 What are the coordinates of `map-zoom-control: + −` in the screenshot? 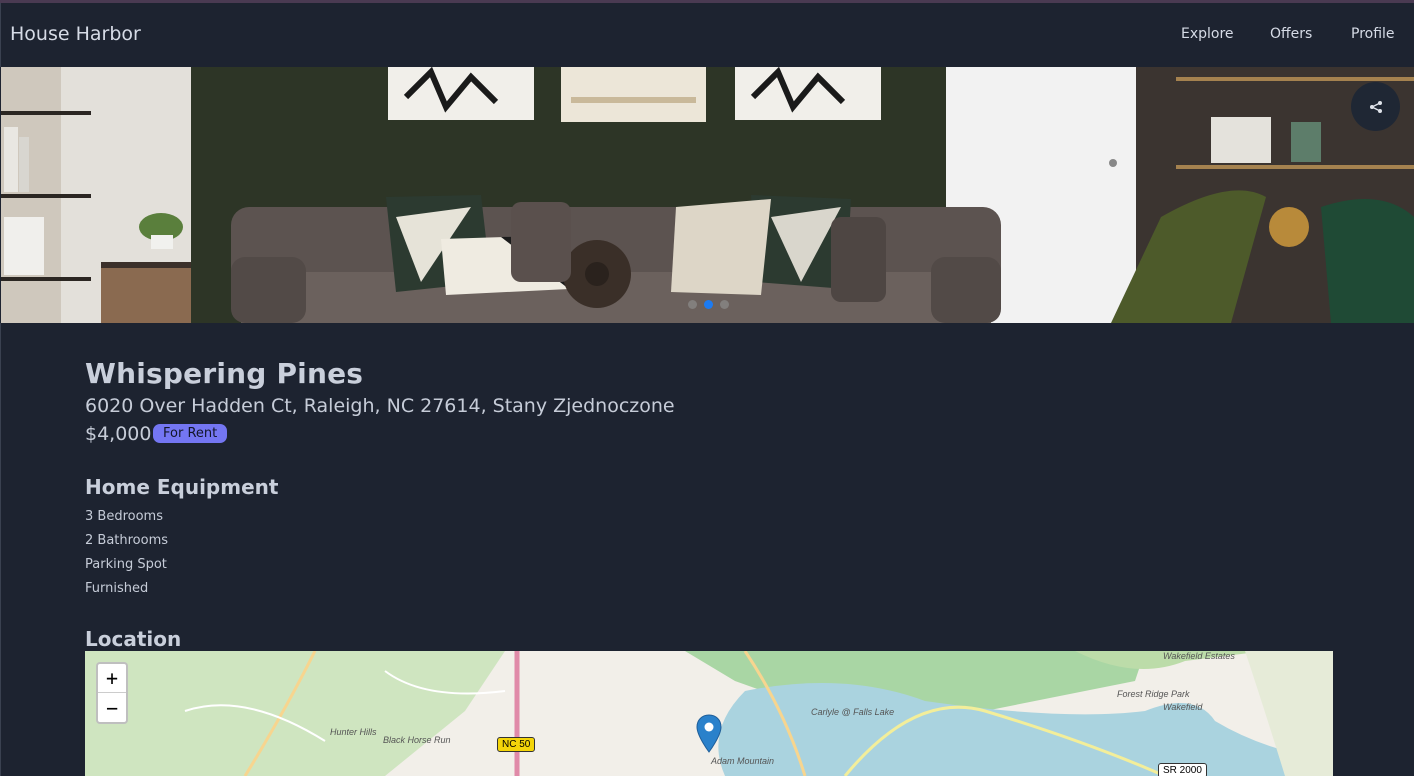 It's located at (112, 693).